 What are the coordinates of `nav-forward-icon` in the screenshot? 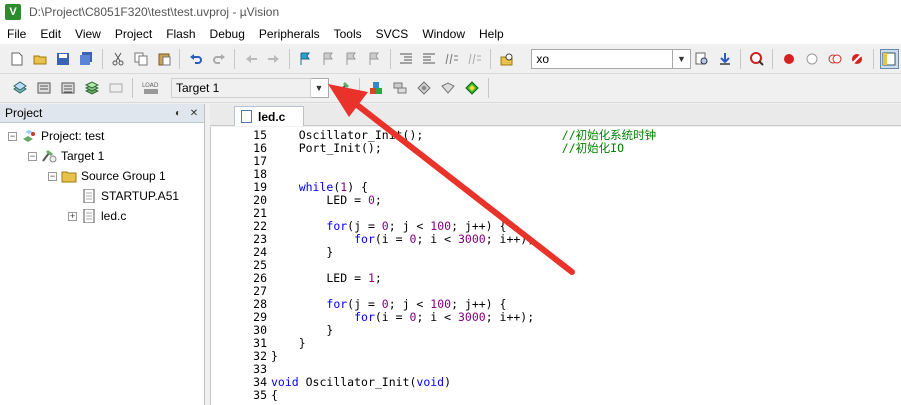 It's located at (273, 59).